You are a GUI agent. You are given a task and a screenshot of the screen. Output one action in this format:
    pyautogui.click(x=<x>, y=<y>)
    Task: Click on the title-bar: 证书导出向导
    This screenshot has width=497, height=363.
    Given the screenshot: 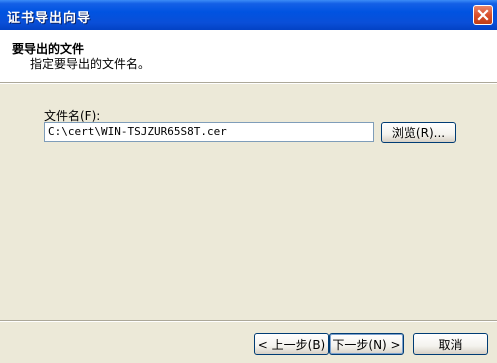 What is the action you would take?
    pyautogui.click(x=248, y=15)
    